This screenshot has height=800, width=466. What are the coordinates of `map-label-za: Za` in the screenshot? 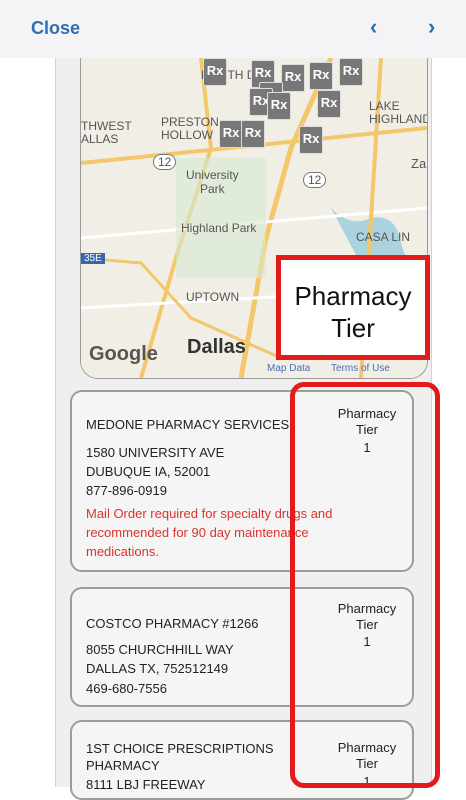 It's located at (419, 163).